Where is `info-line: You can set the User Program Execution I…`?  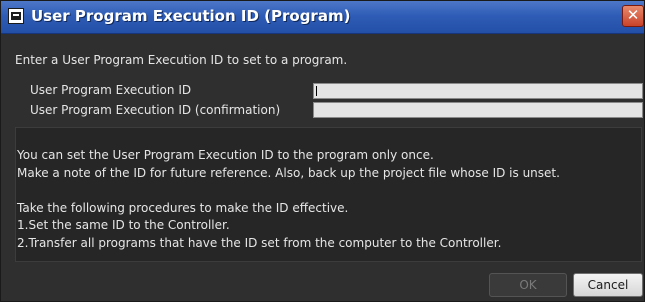
info-line: You can set the User Program Execution I… is located at coordinates (225, 155).